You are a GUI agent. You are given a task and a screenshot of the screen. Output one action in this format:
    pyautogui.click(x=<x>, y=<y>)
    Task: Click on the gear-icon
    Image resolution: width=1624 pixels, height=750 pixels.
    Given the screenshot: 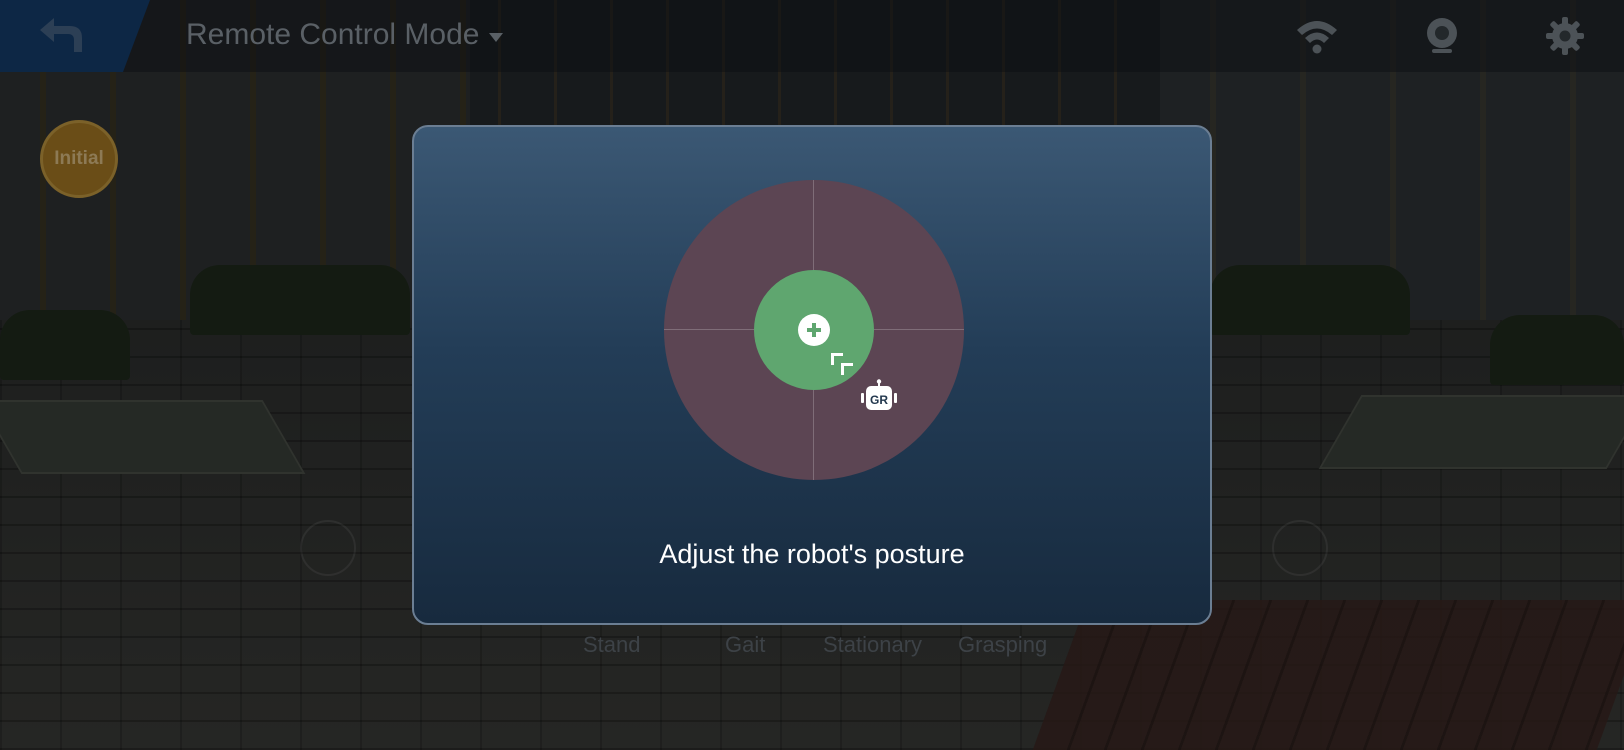 What is the action you would take?
    pyautogui.click(x=1565, y=36)
    